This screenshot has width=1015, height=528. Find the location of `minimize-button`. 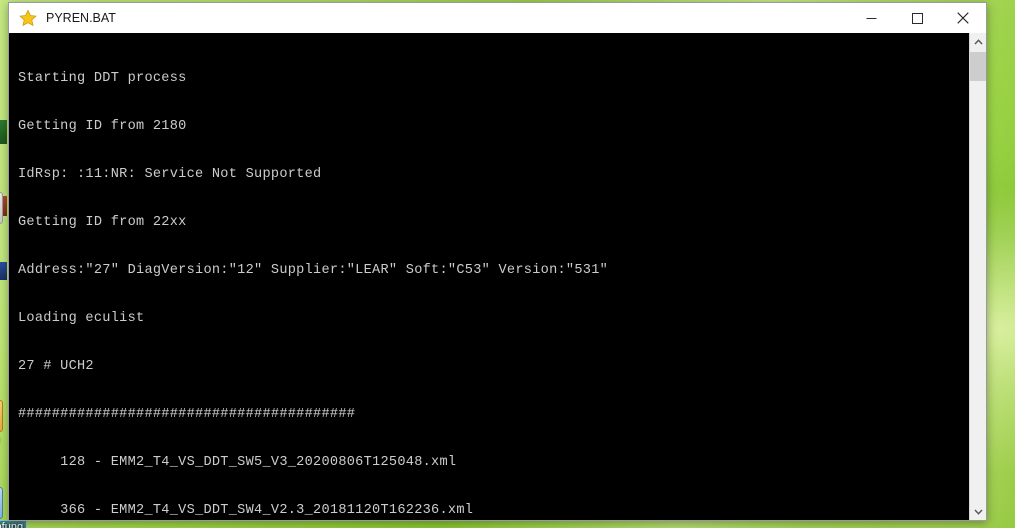

minimize-button is located at coordinates (871, 18).